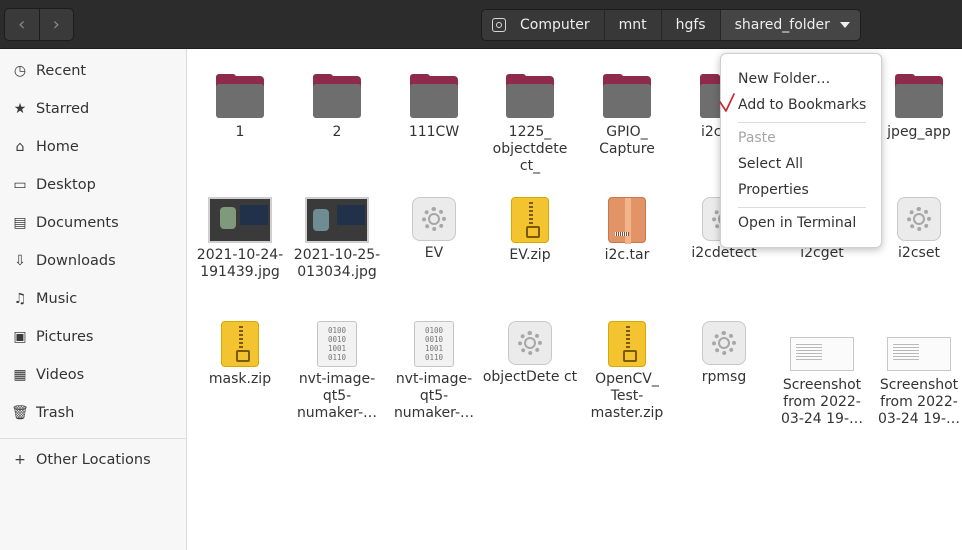  I want to click on documents-icon: ▤, so click(20, 223).